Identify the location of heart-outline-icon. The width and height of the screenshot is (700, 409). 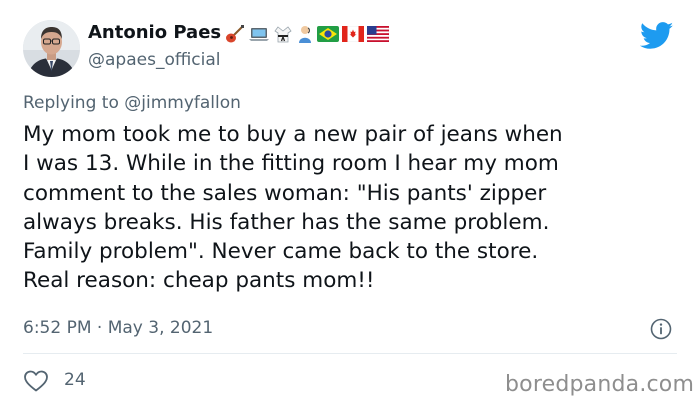
(36, 381).